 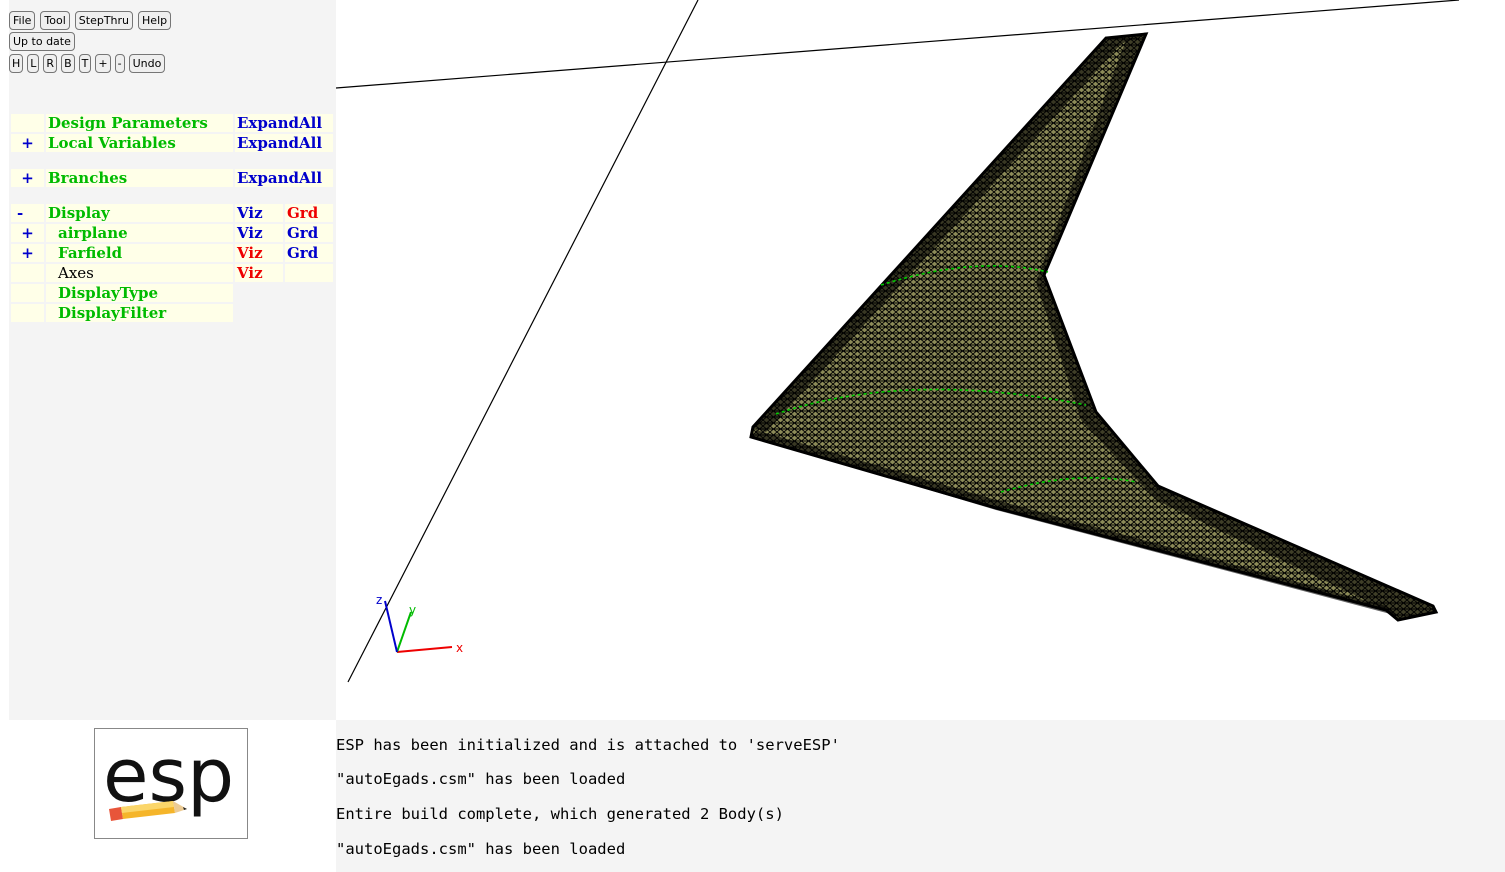 What do you see at coordinates (147, 63) in the screenshot?
I see `undo-button: Undo` at bounding box center [147, 63].